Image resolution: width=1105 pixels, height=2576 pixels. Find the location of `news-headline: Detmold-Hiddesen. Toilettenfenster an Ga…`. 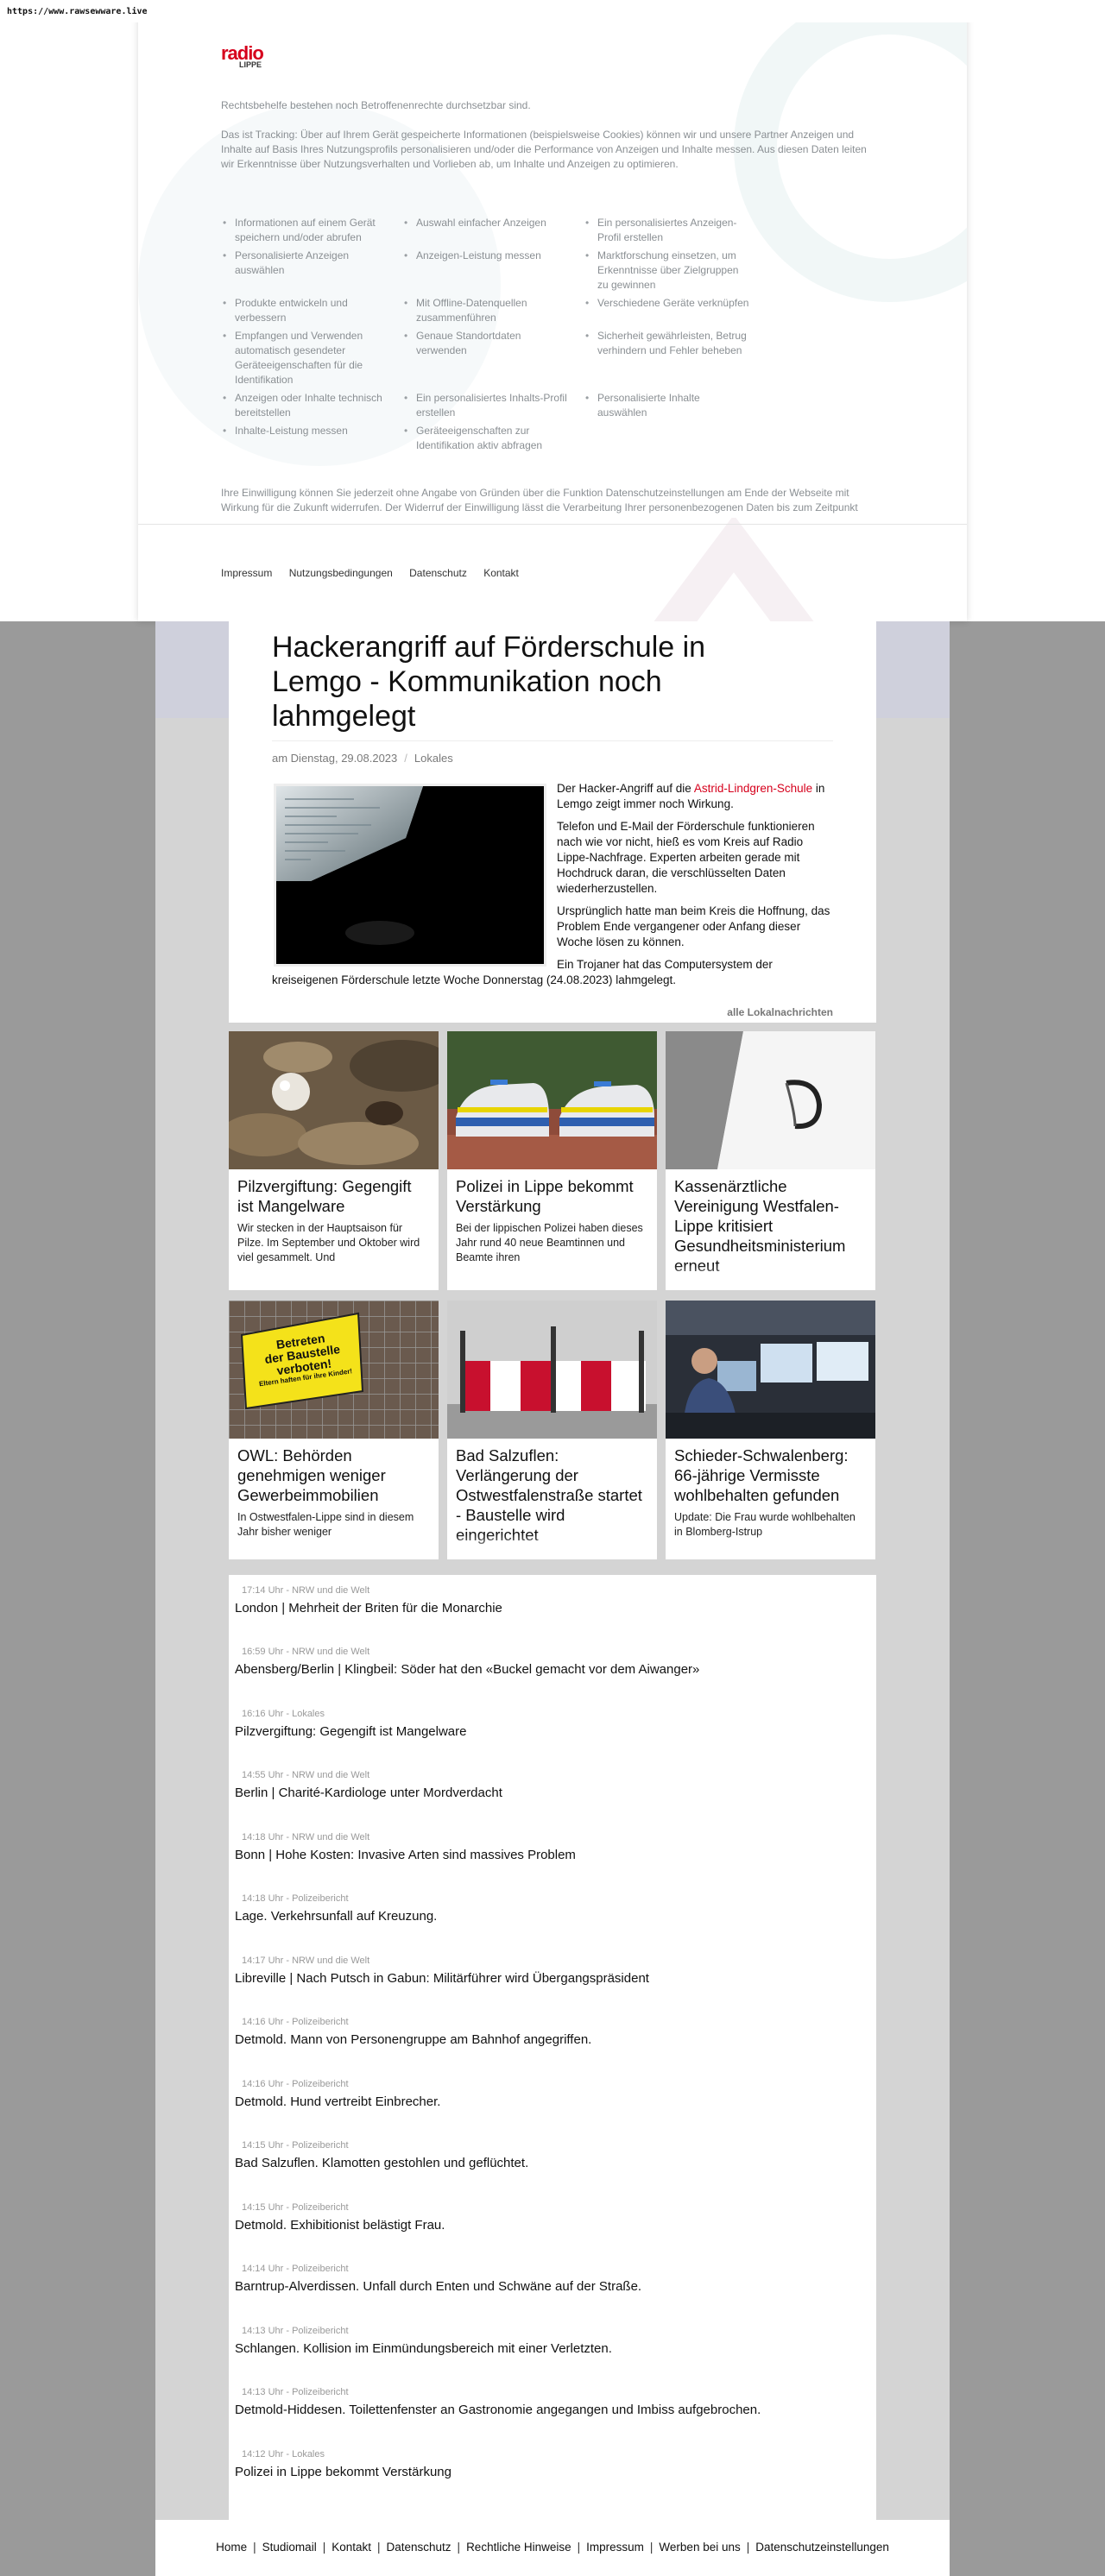

news-headline: Detmold-Hiddesen. Toilettenfenster an Ga… is located at coordinates (545, 2410).